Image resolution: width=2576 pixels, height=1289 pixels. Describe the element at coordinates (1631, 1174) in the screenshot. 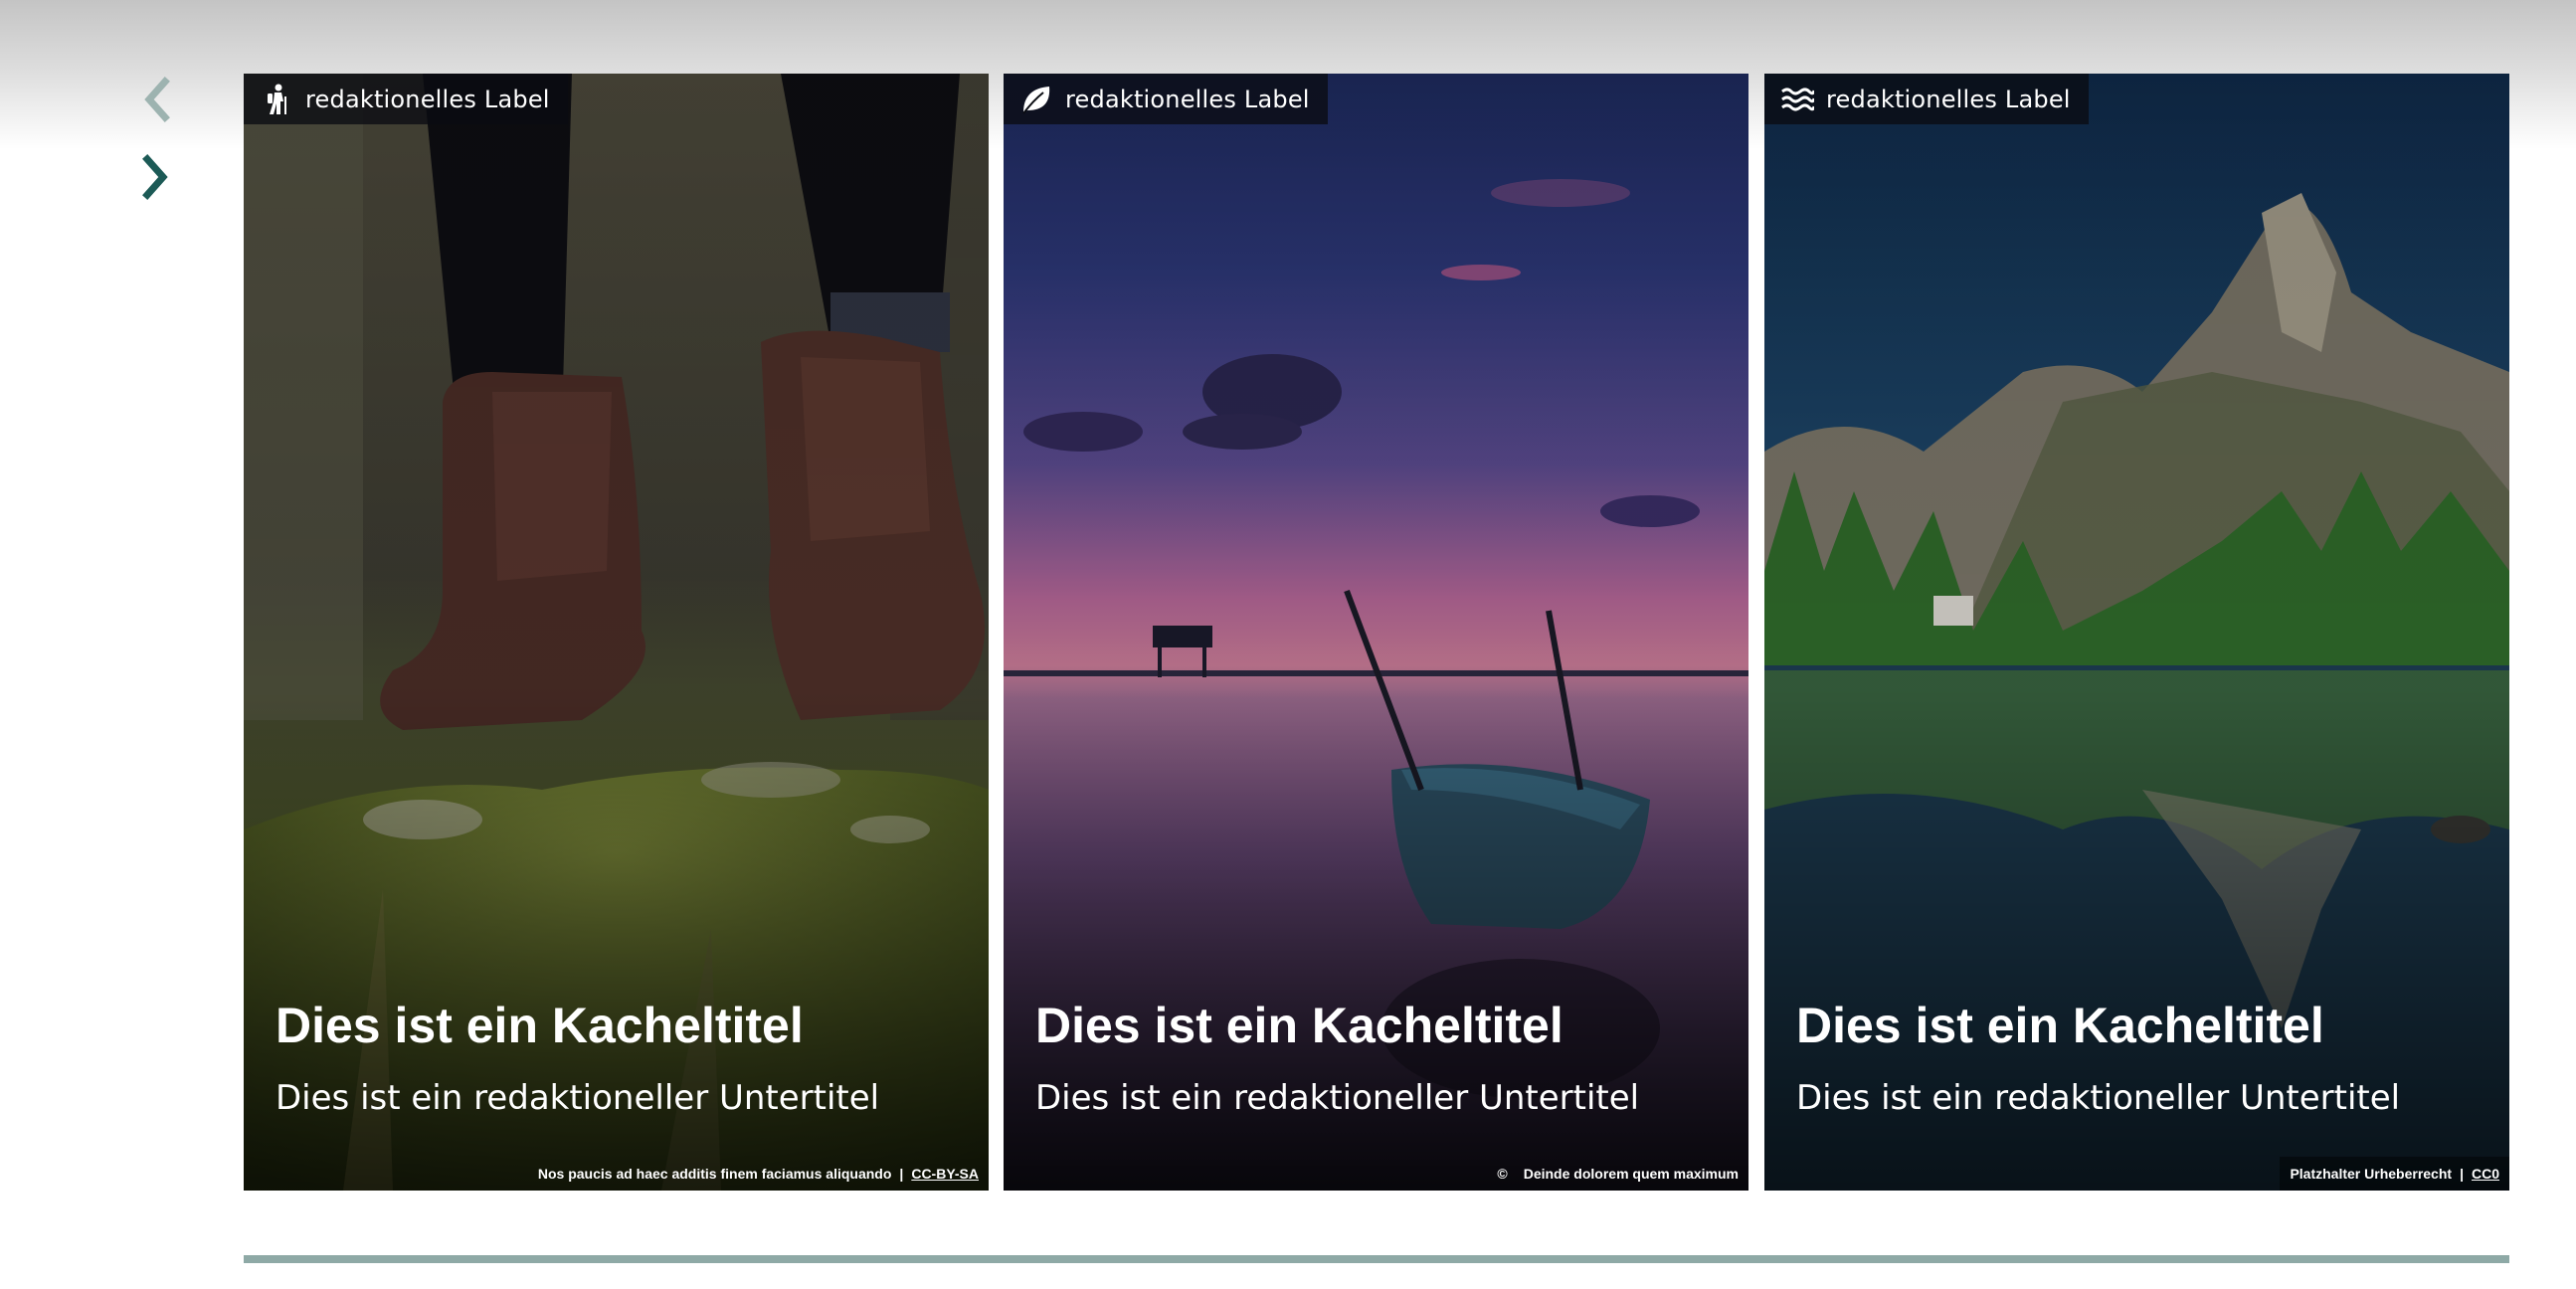

I see `credit-text: Deinde dolorem quem maximum` at that location.